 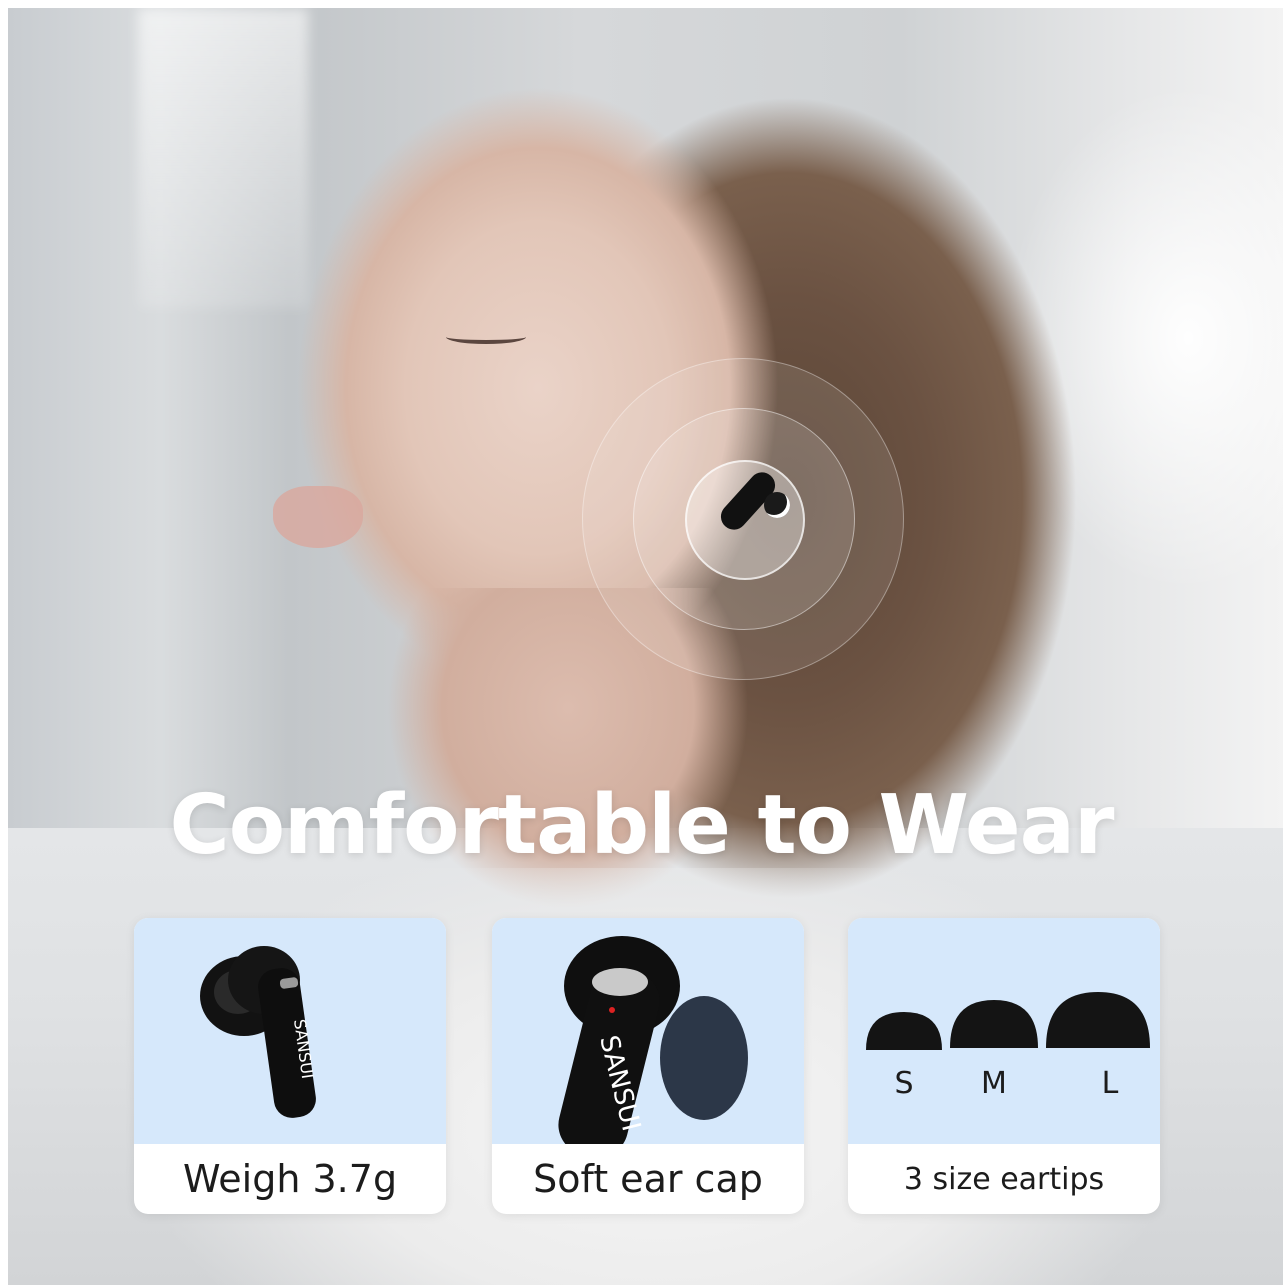 I want to click on feature-card-image: S M L, so click(x=1004, y=1031).